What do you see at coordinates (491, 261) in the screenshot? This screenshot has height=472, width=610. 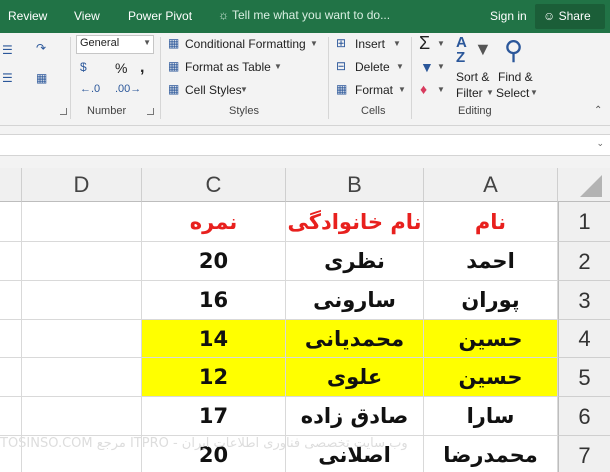 I see `cell-a2: احمد` at bounding box center [491, 261].